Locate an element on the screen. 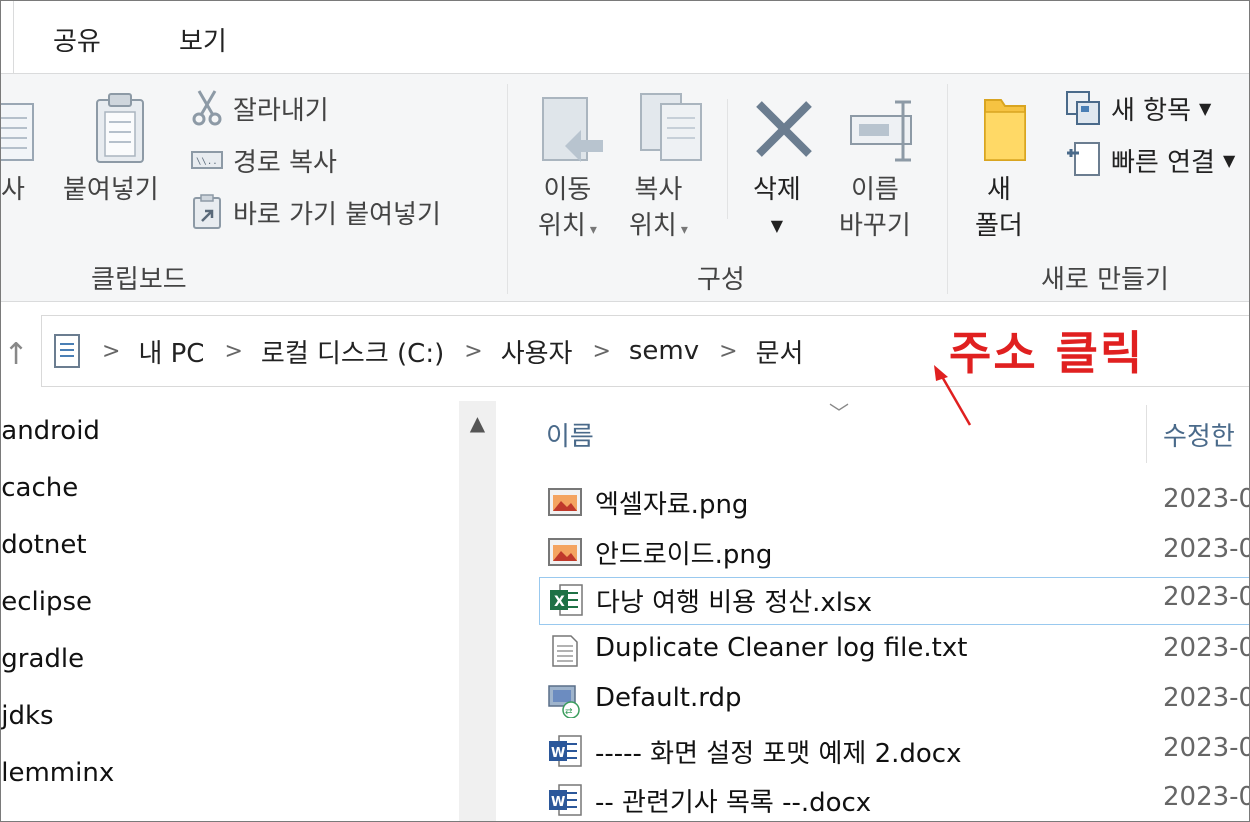 The height and width of the screenshot is (822, 1250). paste-shortcut-icon is located at coordinates (207, 211).